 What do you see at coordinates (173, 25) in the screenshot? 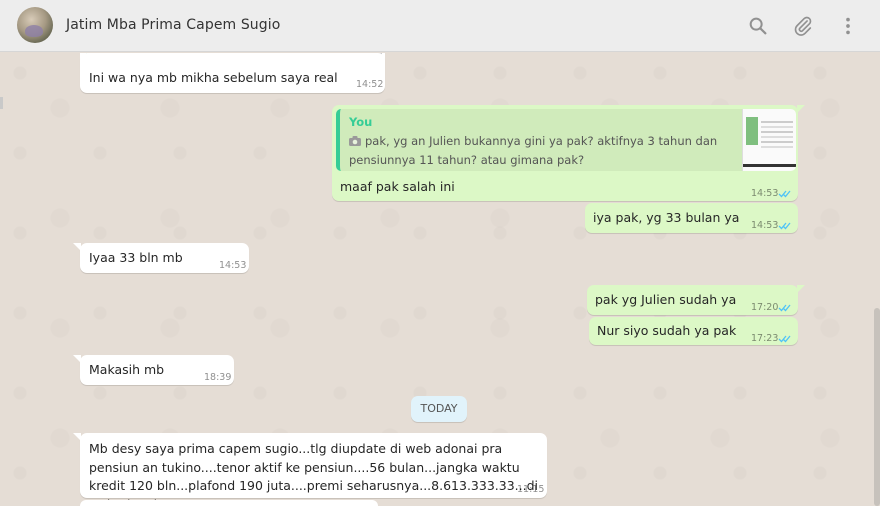
I see `contact-name: Jatim Mba Prima Capem Sugio` at bounding box center [173, 25].